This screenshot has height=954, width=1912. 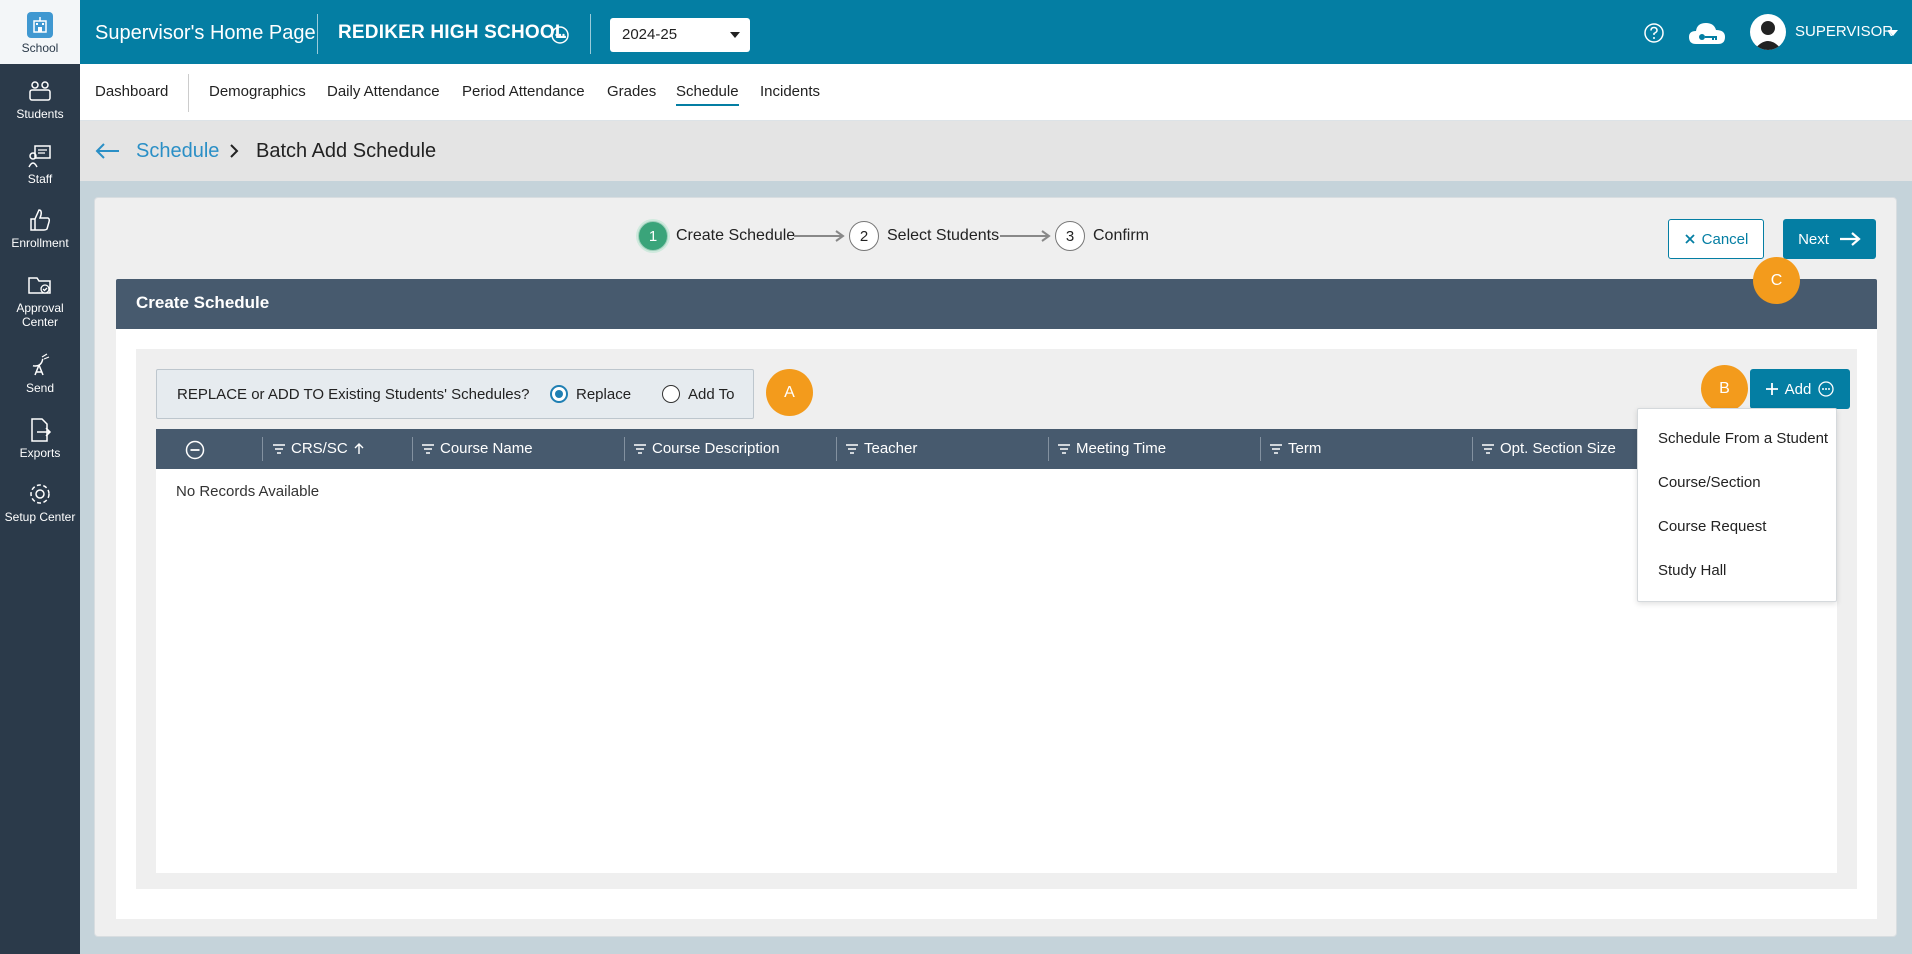 What do you see at coordinates (41, 430) in the screenshot?
I see `export-file-icon` at bounding box center [41, 430].